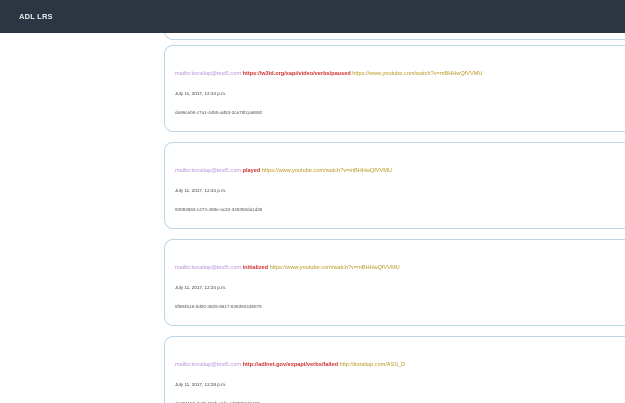  What do you see at coordinates (201, 384) in the screenshot?
I see `statement-timestamp: July 11, 2017, 12:28 p.m.` at bounding box center [201, 384].